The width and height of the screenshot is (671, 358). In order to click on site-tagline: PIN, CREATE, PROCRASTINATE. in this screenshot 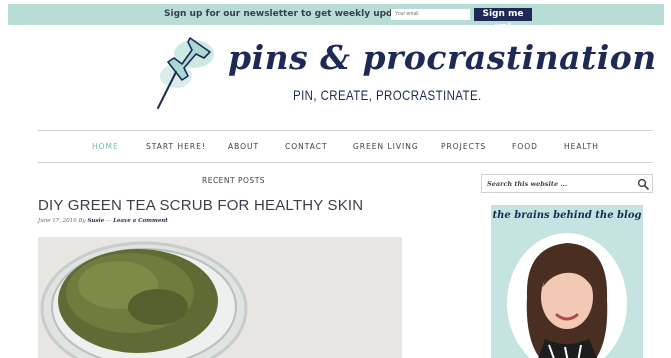, I will do `click(387, 95)`.